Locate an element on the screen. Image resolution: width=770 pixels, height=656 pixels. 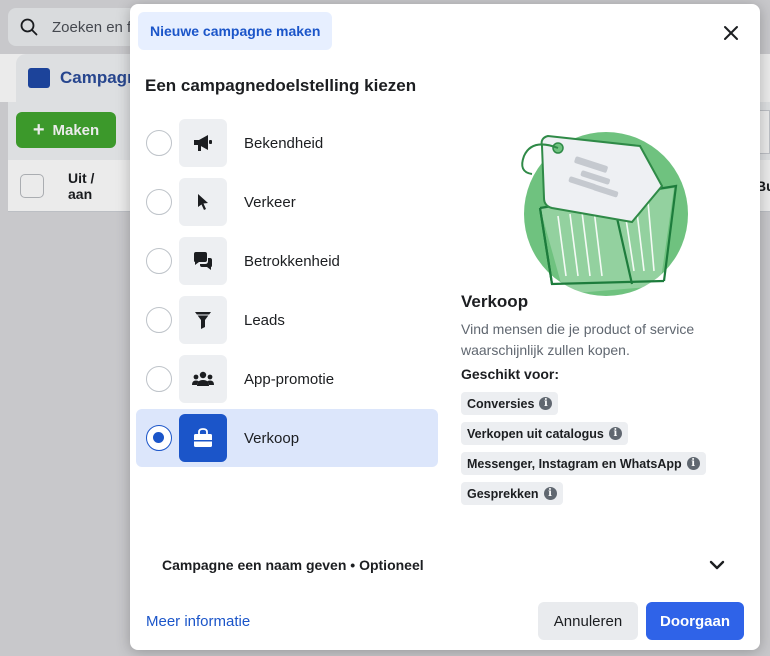
chip-label: Conversies is located at coordinates (501, 403).